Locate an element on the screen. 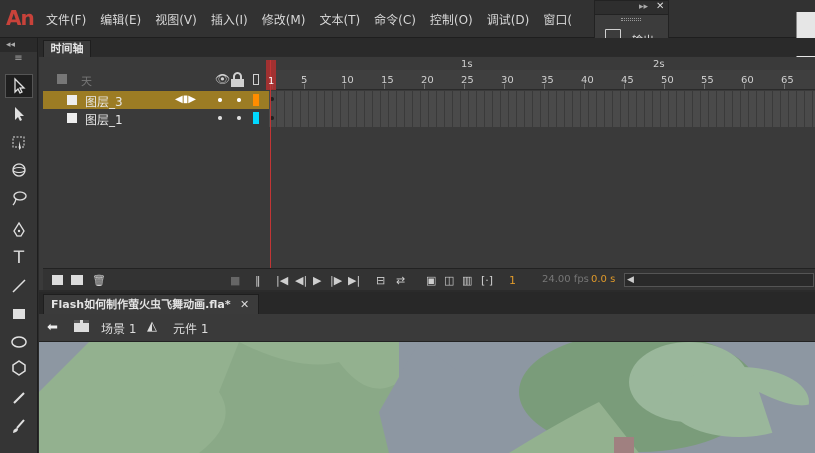 This screenshot has width=815, height=453. ruler-second-label: 1s is located at coordinates (467, 64).